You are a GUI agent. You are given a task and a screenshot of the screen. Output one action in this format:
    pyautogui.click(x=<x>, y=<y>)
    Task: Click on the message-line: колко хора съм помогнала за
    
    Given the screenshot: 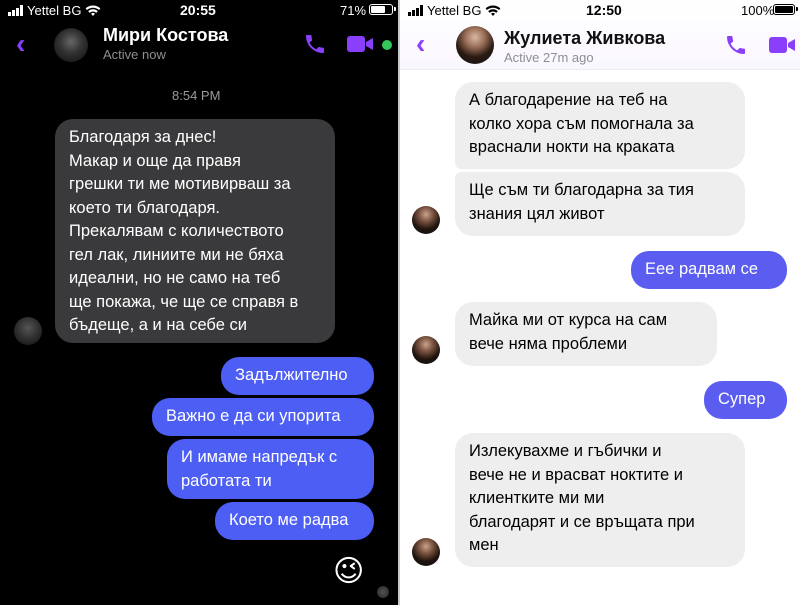 What is the action you would take?
    pyautogui.click(x=581, y=123)
    